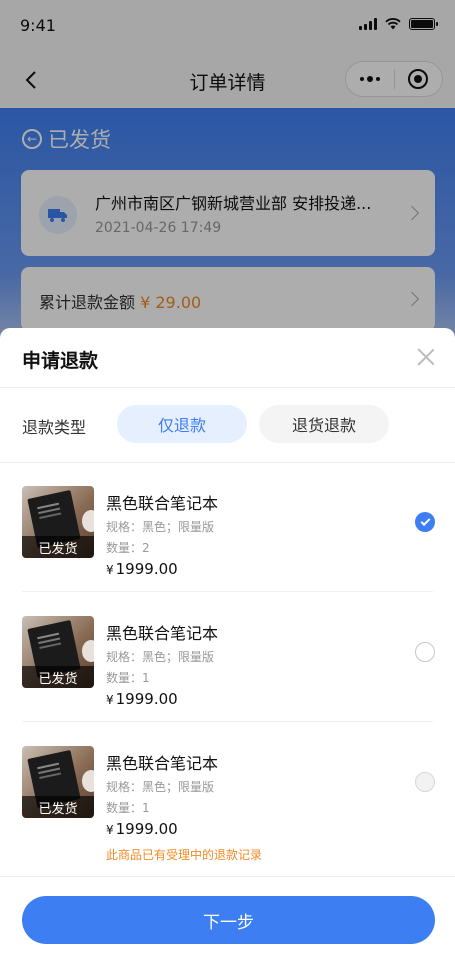 This screenshot has width=455, height=964. I want to click on list-item: 已发货 黑色联合笔记本 规格：黑色；限量版 数量：1 ¥1999.00, so click(227, 657).